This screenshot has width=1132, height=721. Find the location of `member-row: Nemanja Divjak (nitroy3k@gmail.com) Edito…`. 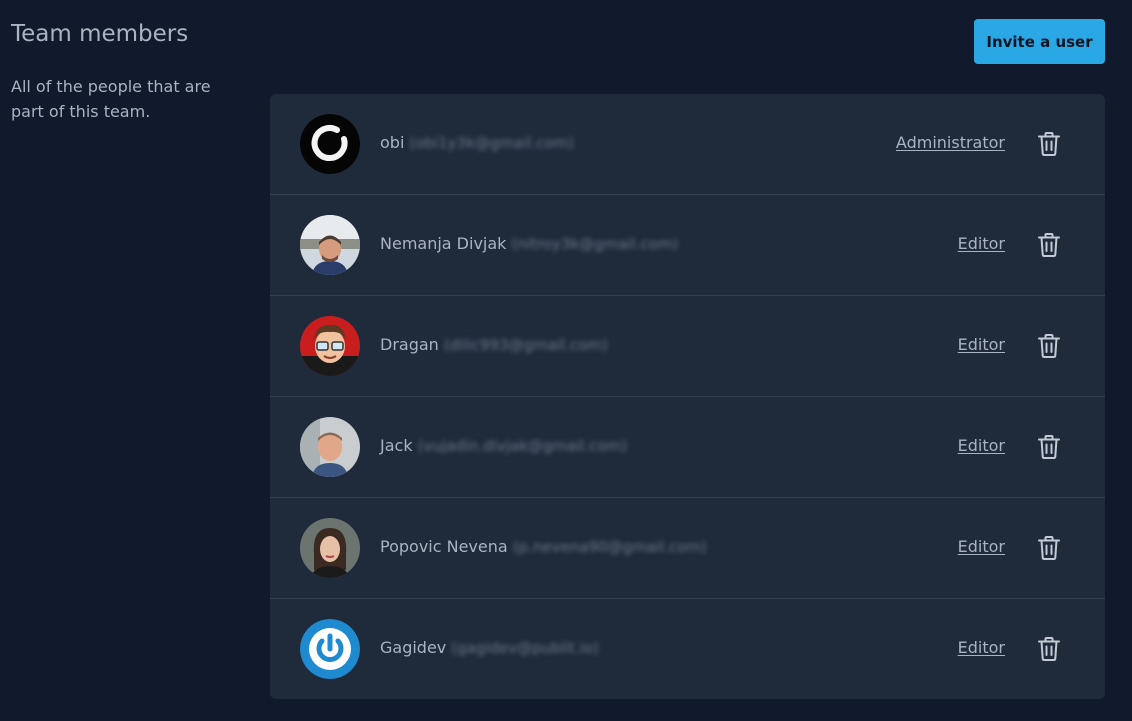

member-row: Nemanja Divjak (nitroy3k@gmail.com) Edito… is located at coordinates (687, 245).